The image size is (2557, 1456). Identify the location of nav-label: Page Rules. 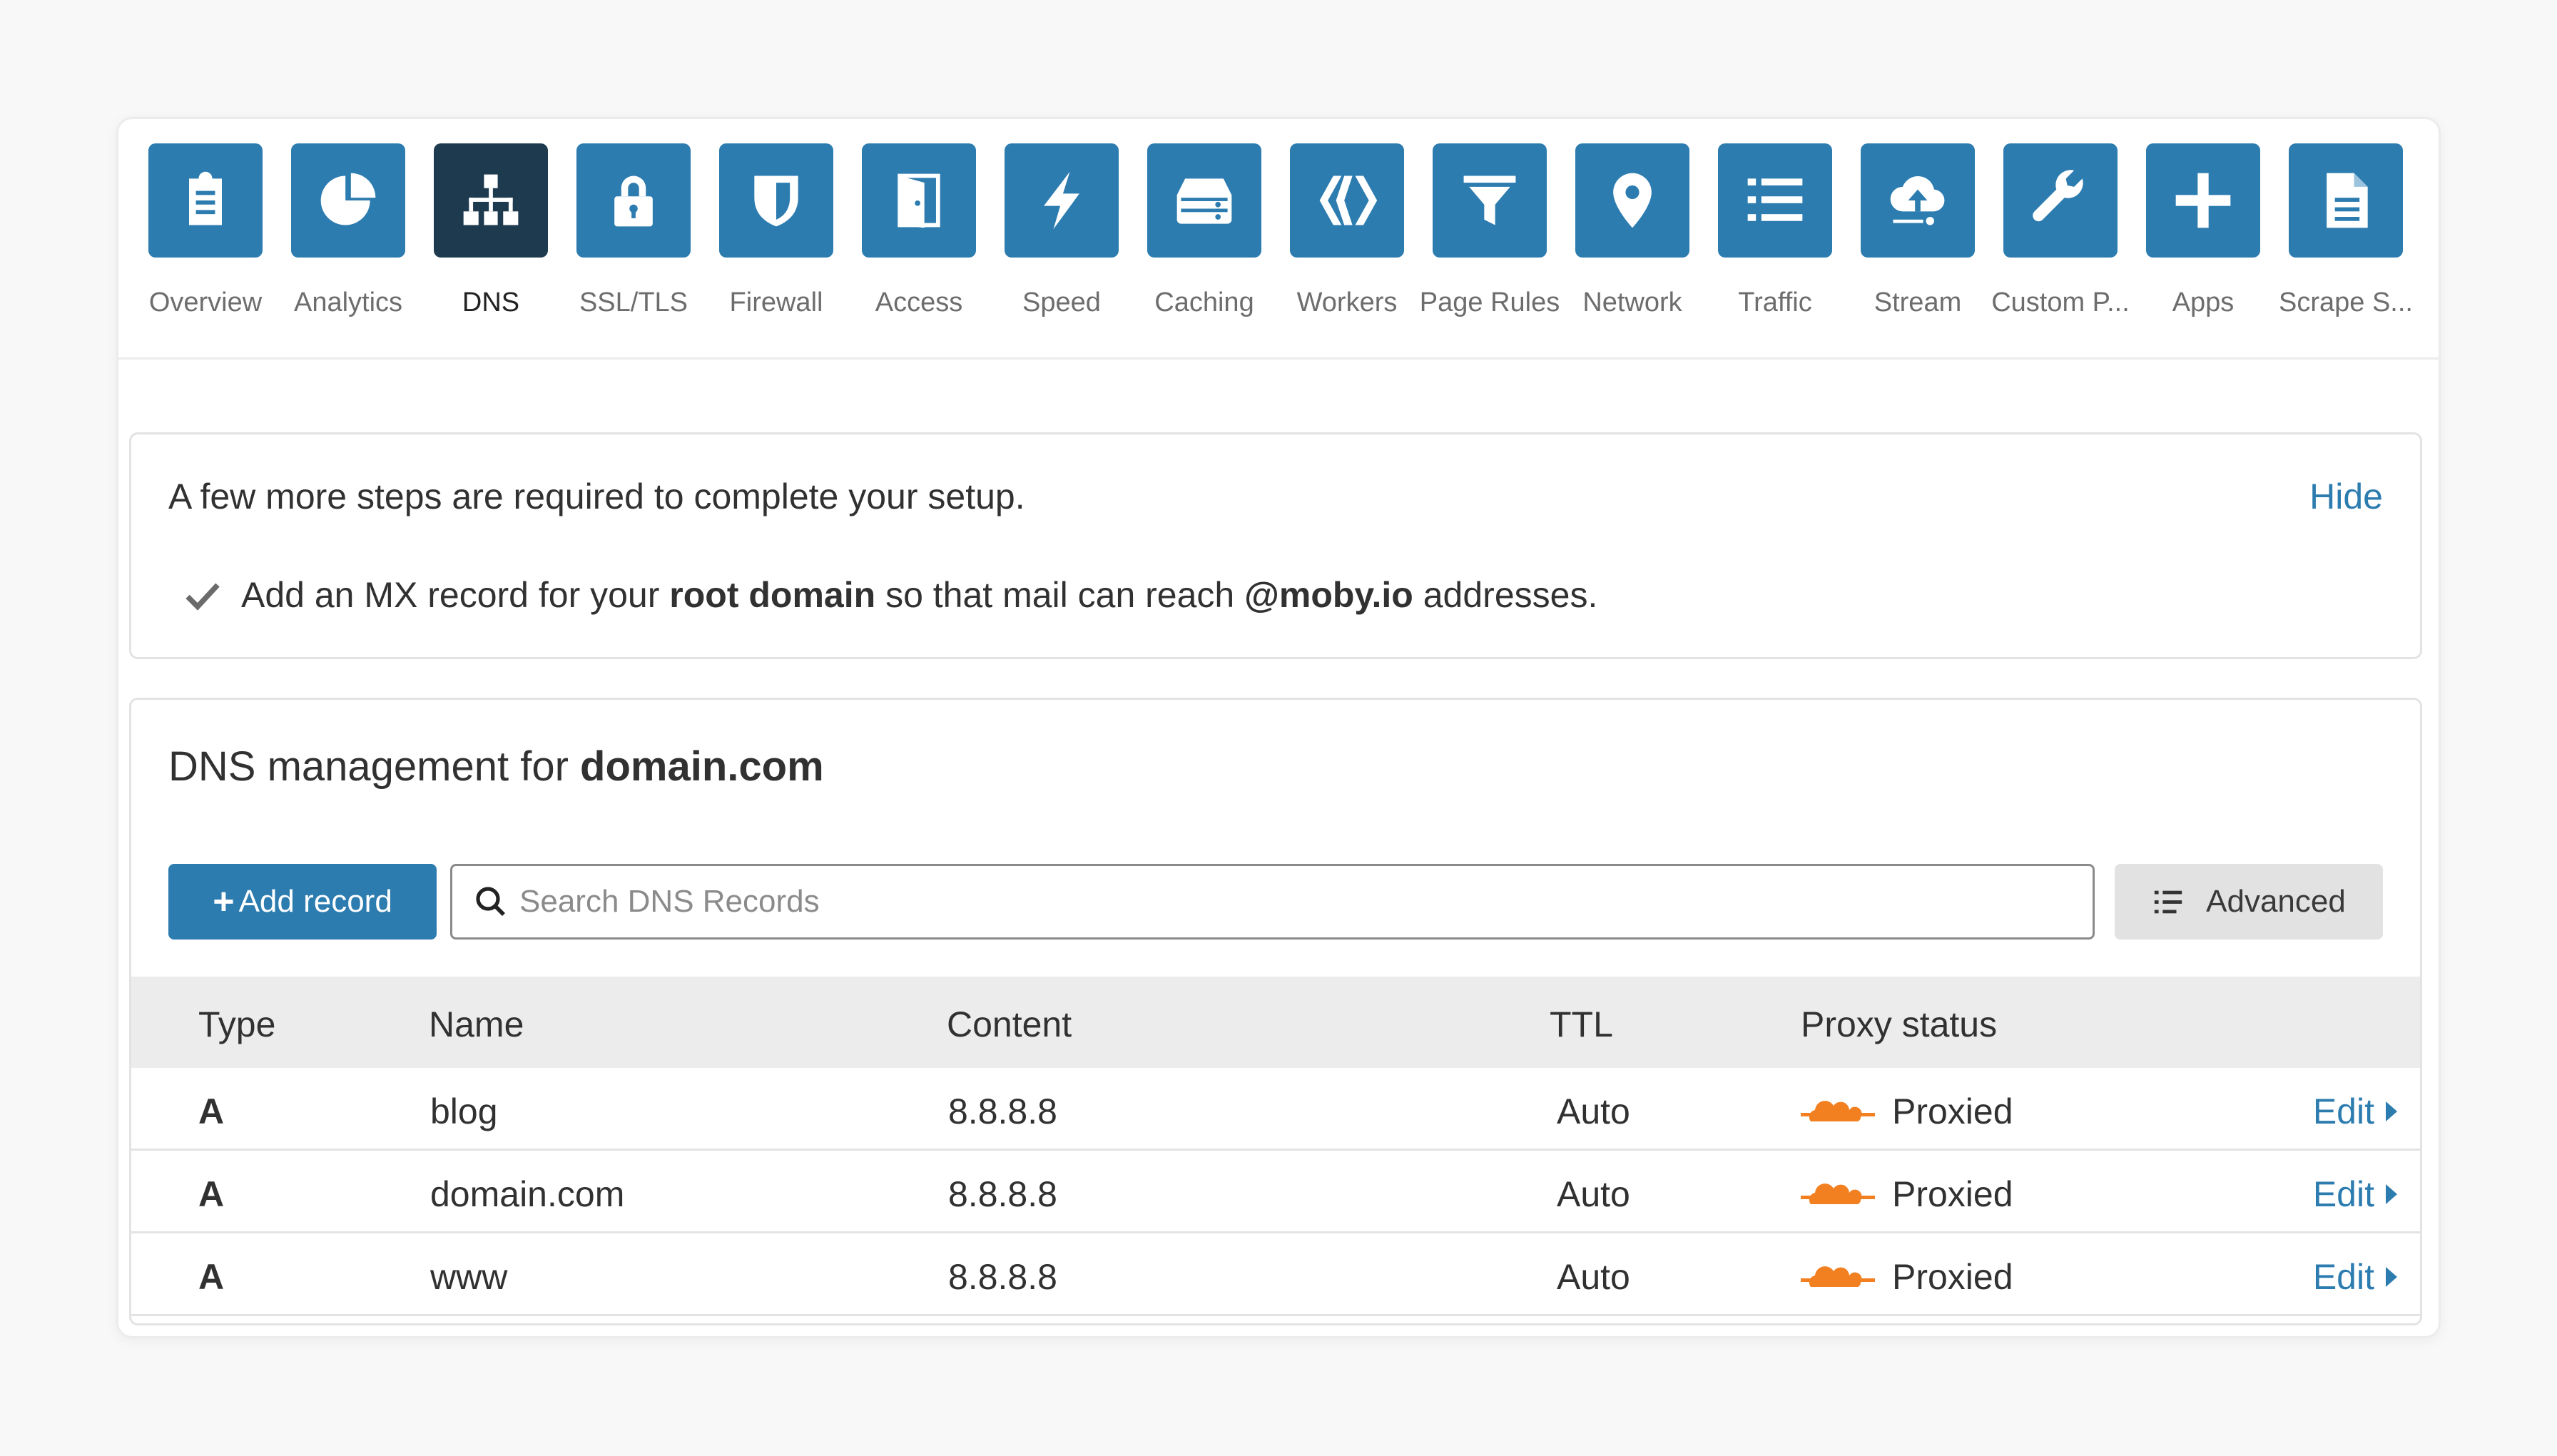
(1489, 302).